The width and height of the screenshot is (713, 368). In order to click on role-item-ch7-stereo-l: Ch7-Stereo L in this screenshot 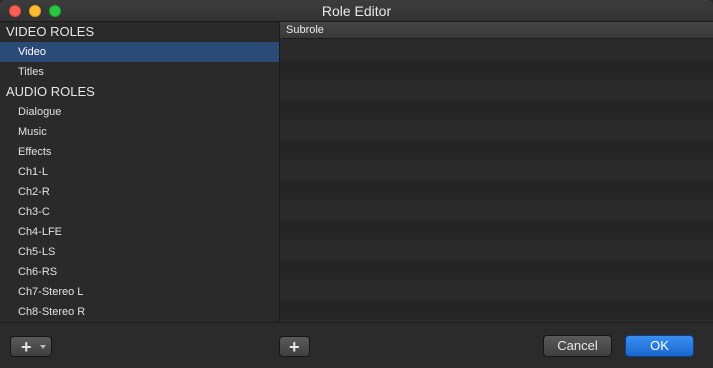, I will do `click(139, 292)`.